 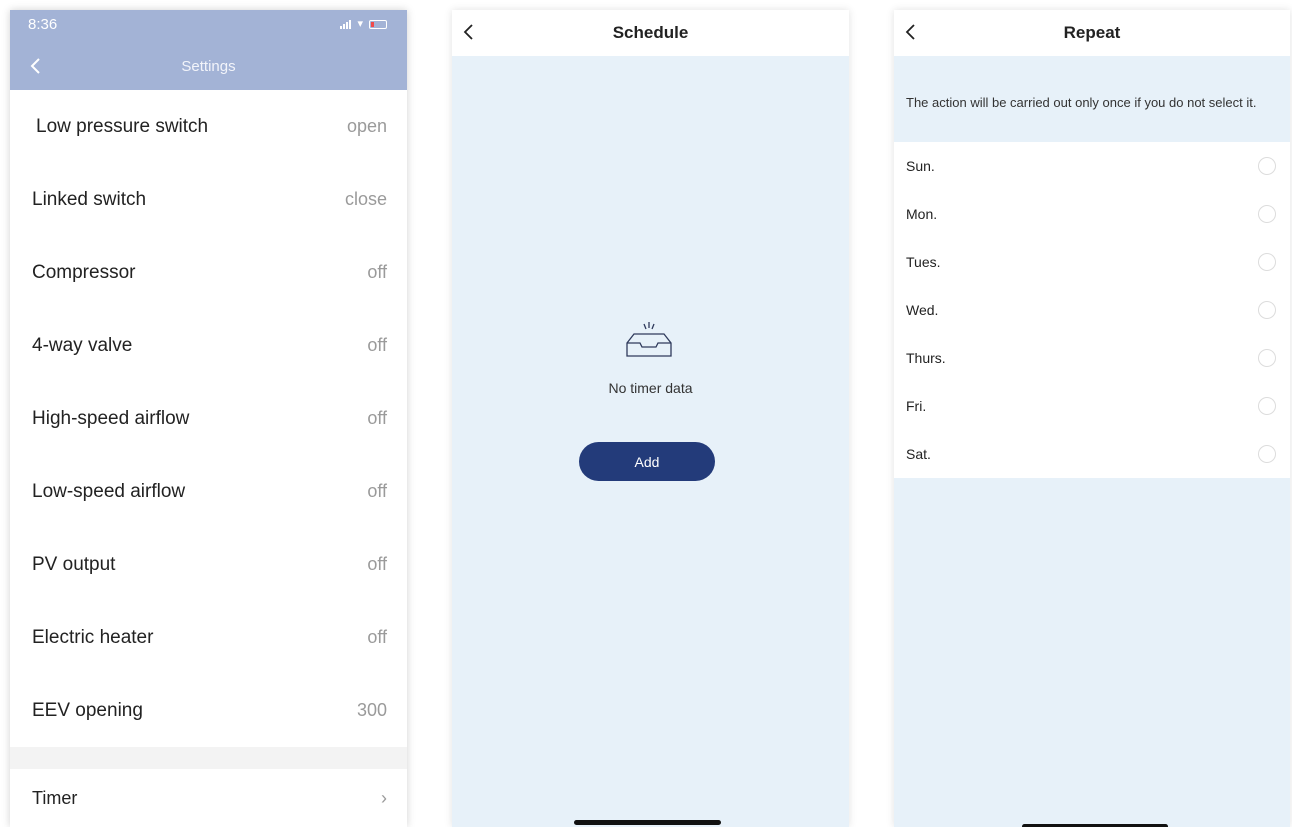 I want to click on settings-row: Linked switch close, so click(x=208, y=199).